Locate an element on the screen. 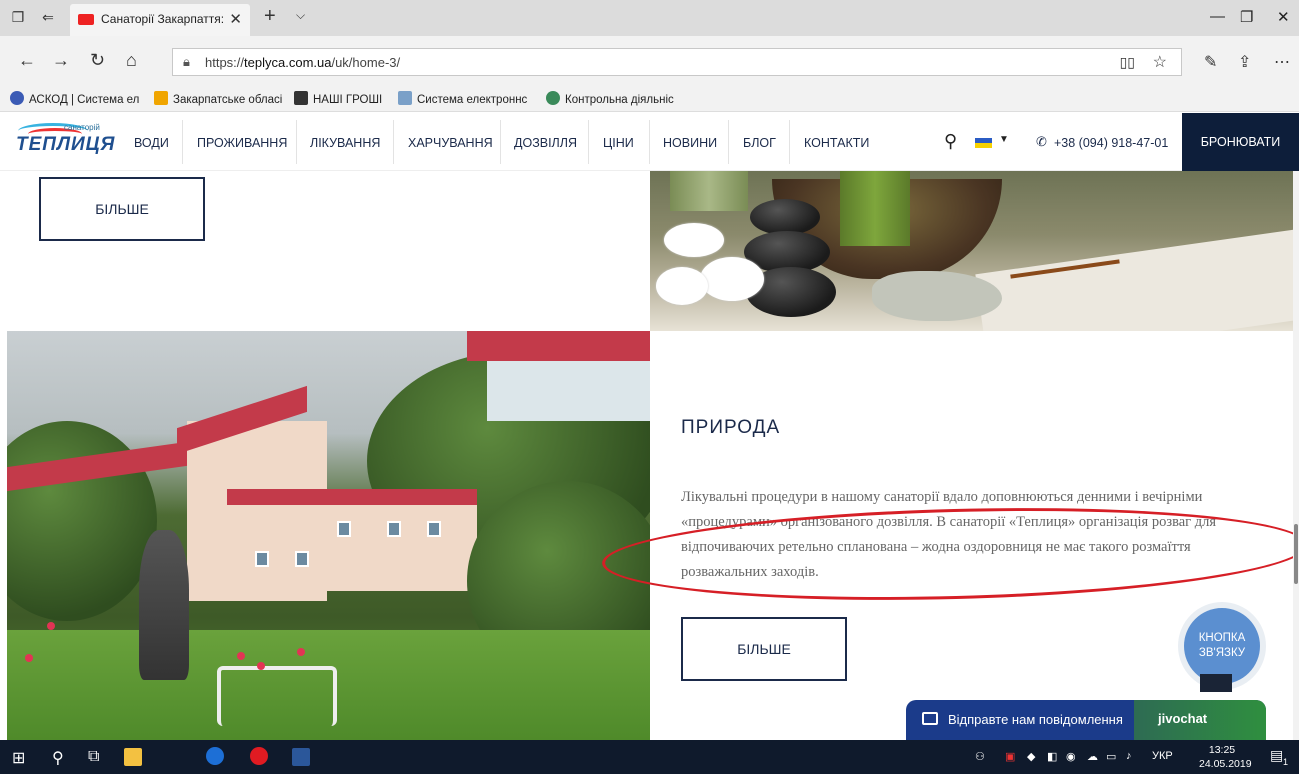 The width and height of the screenshot is (1299, 774). building-shape is located at coordinates (568, 391).